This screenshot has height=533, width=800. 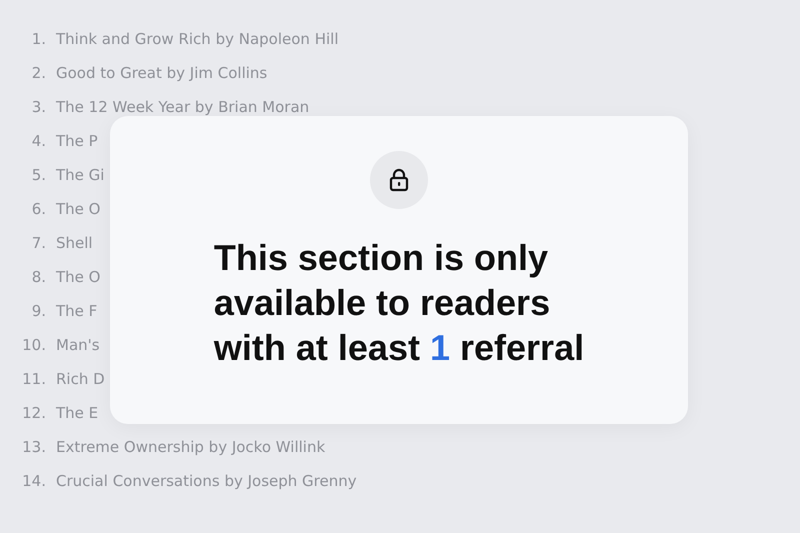 I want to click on book-title: The Gi, so click(x=80, y=175).